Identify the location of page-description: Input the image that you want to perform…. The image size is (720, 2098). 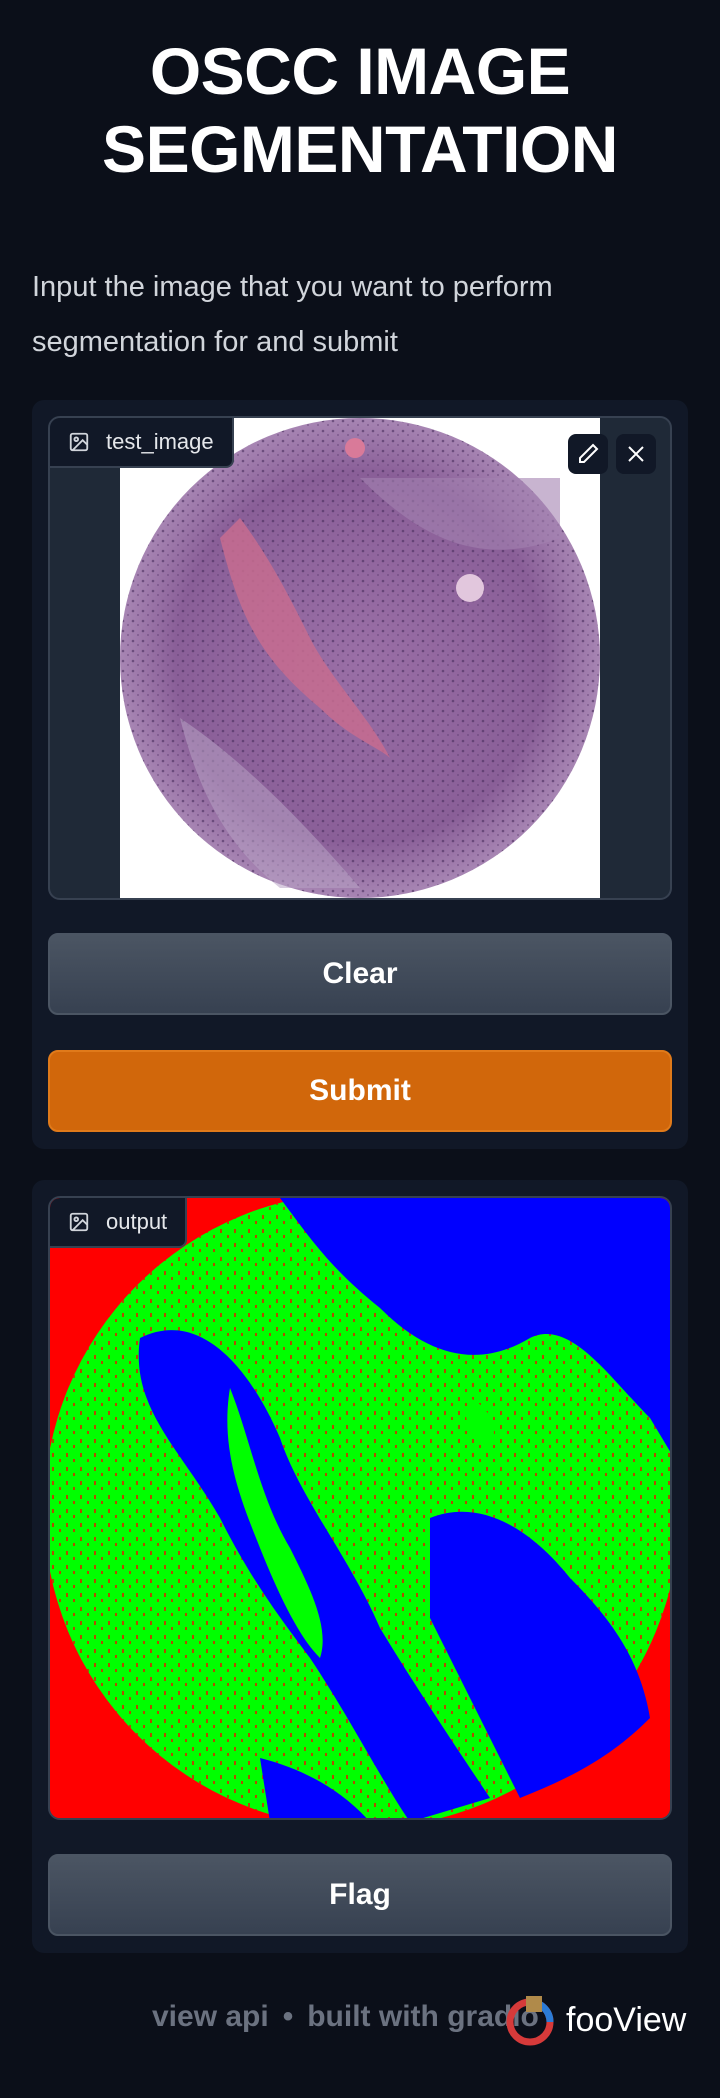
(292, 314).